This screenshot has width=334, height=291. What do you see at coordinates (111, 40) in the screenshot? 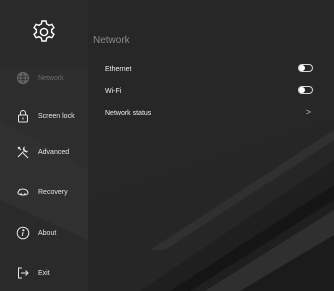
I see `page-title: Network` at bounding box center [111, 40].